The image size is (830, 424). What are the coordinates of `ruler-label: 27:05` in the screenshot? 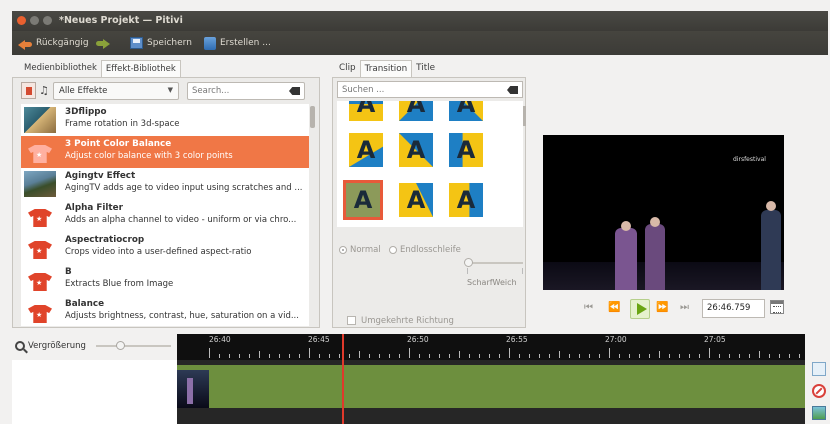 It's located at (715, 339).